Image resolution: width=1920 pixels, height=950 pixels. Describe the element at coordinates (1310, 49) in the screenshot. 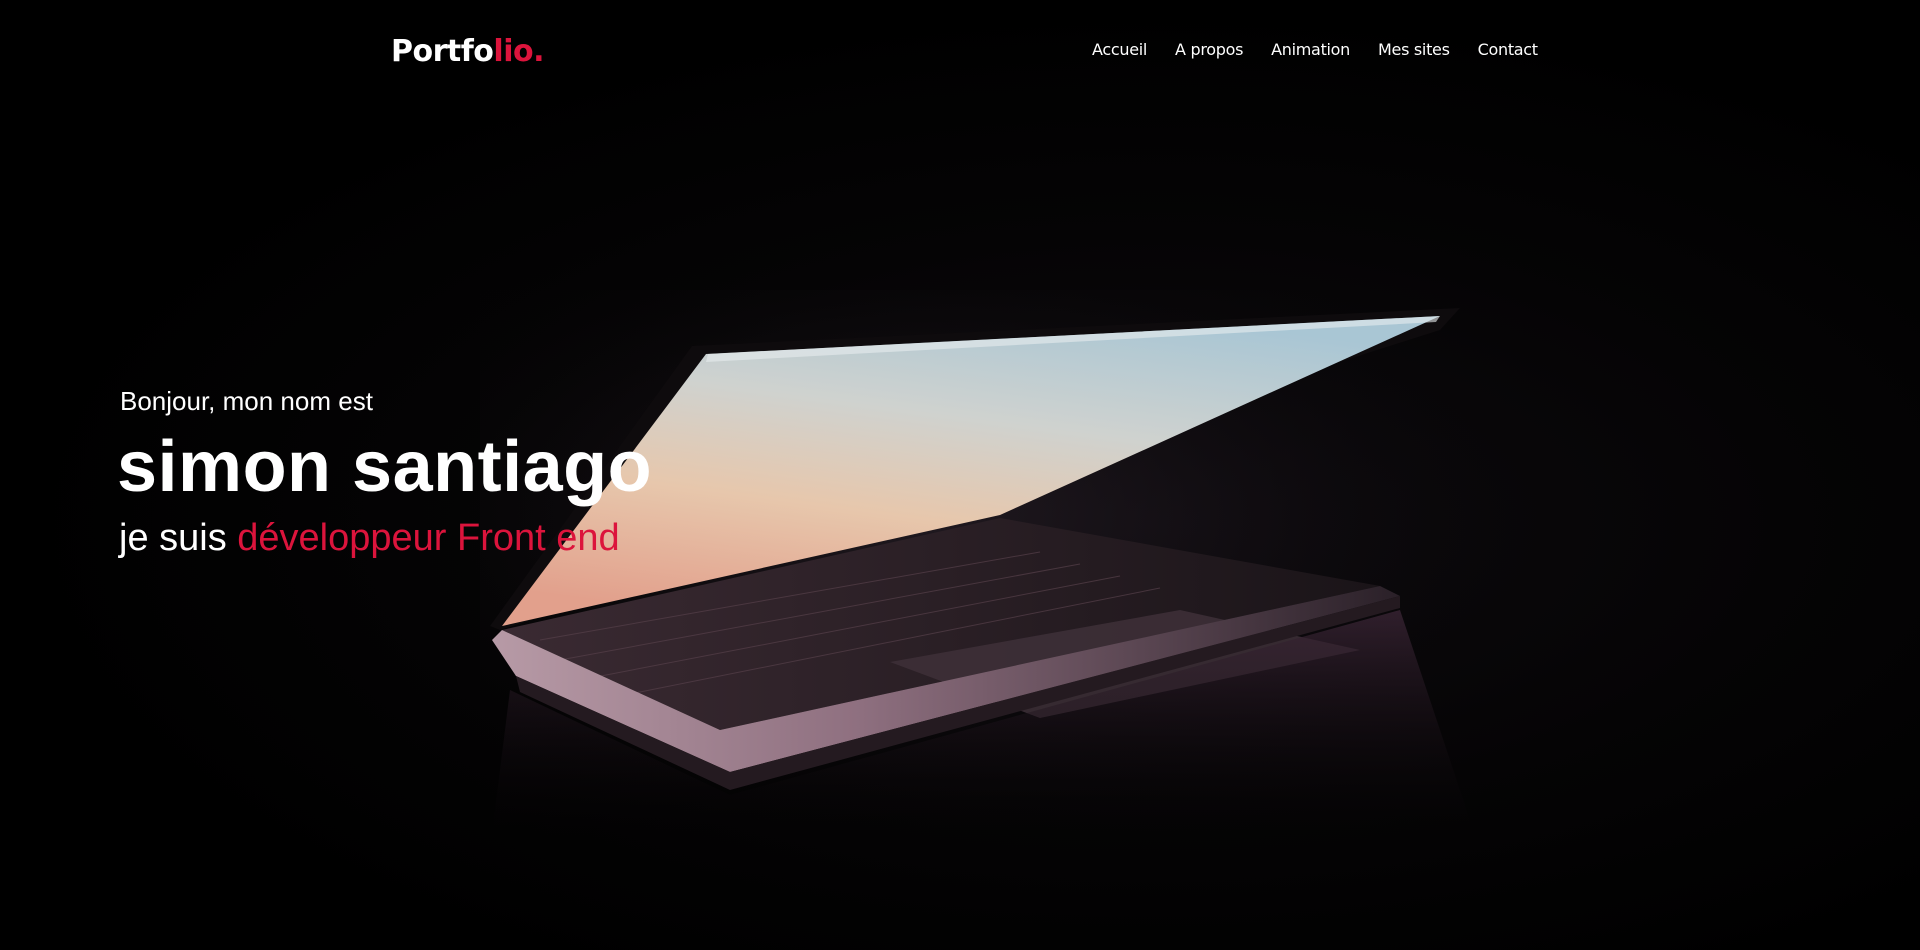

I see `nav-link-animation: Animation` at that location.